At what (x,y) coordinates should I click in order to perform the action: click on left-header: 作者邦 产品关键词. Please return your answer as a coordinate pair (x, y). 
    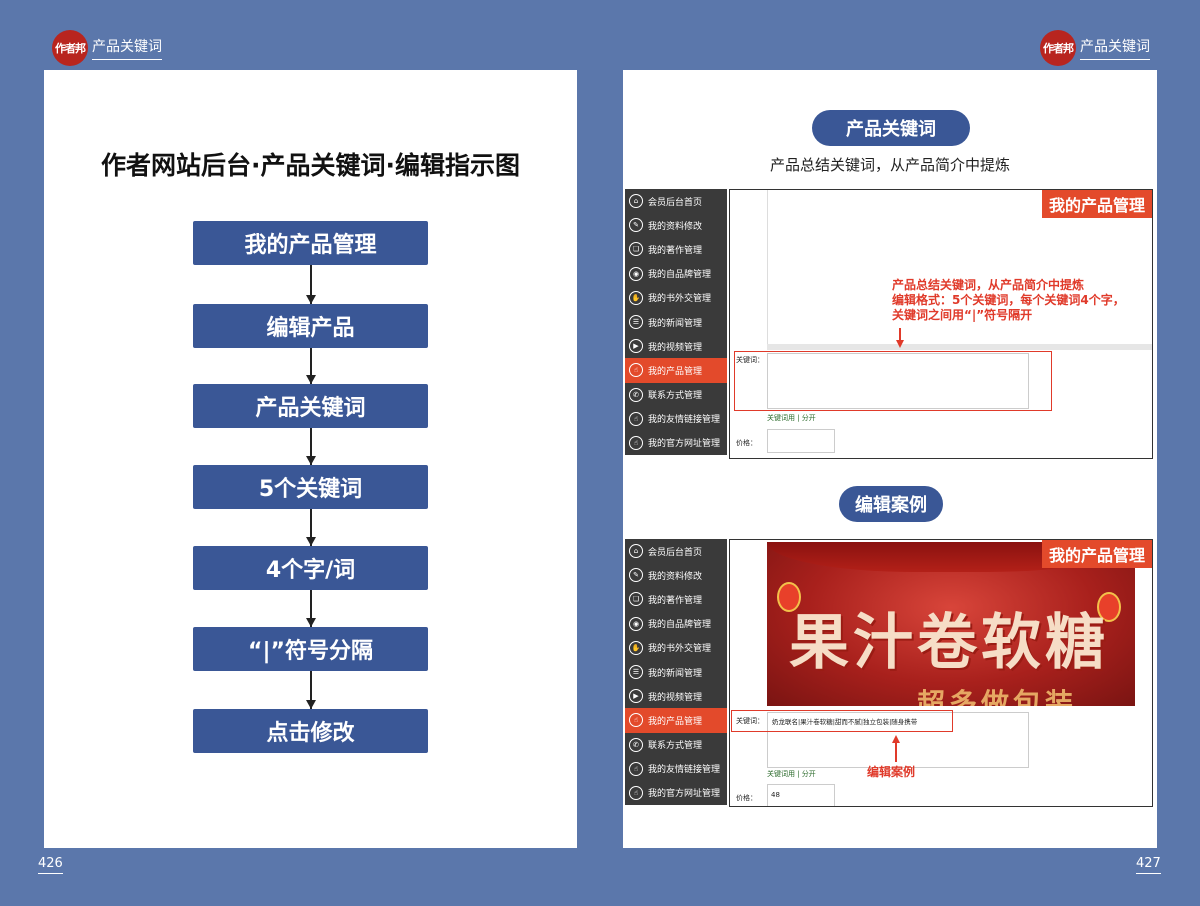
    Looking at the image, I should click on (107, 48).